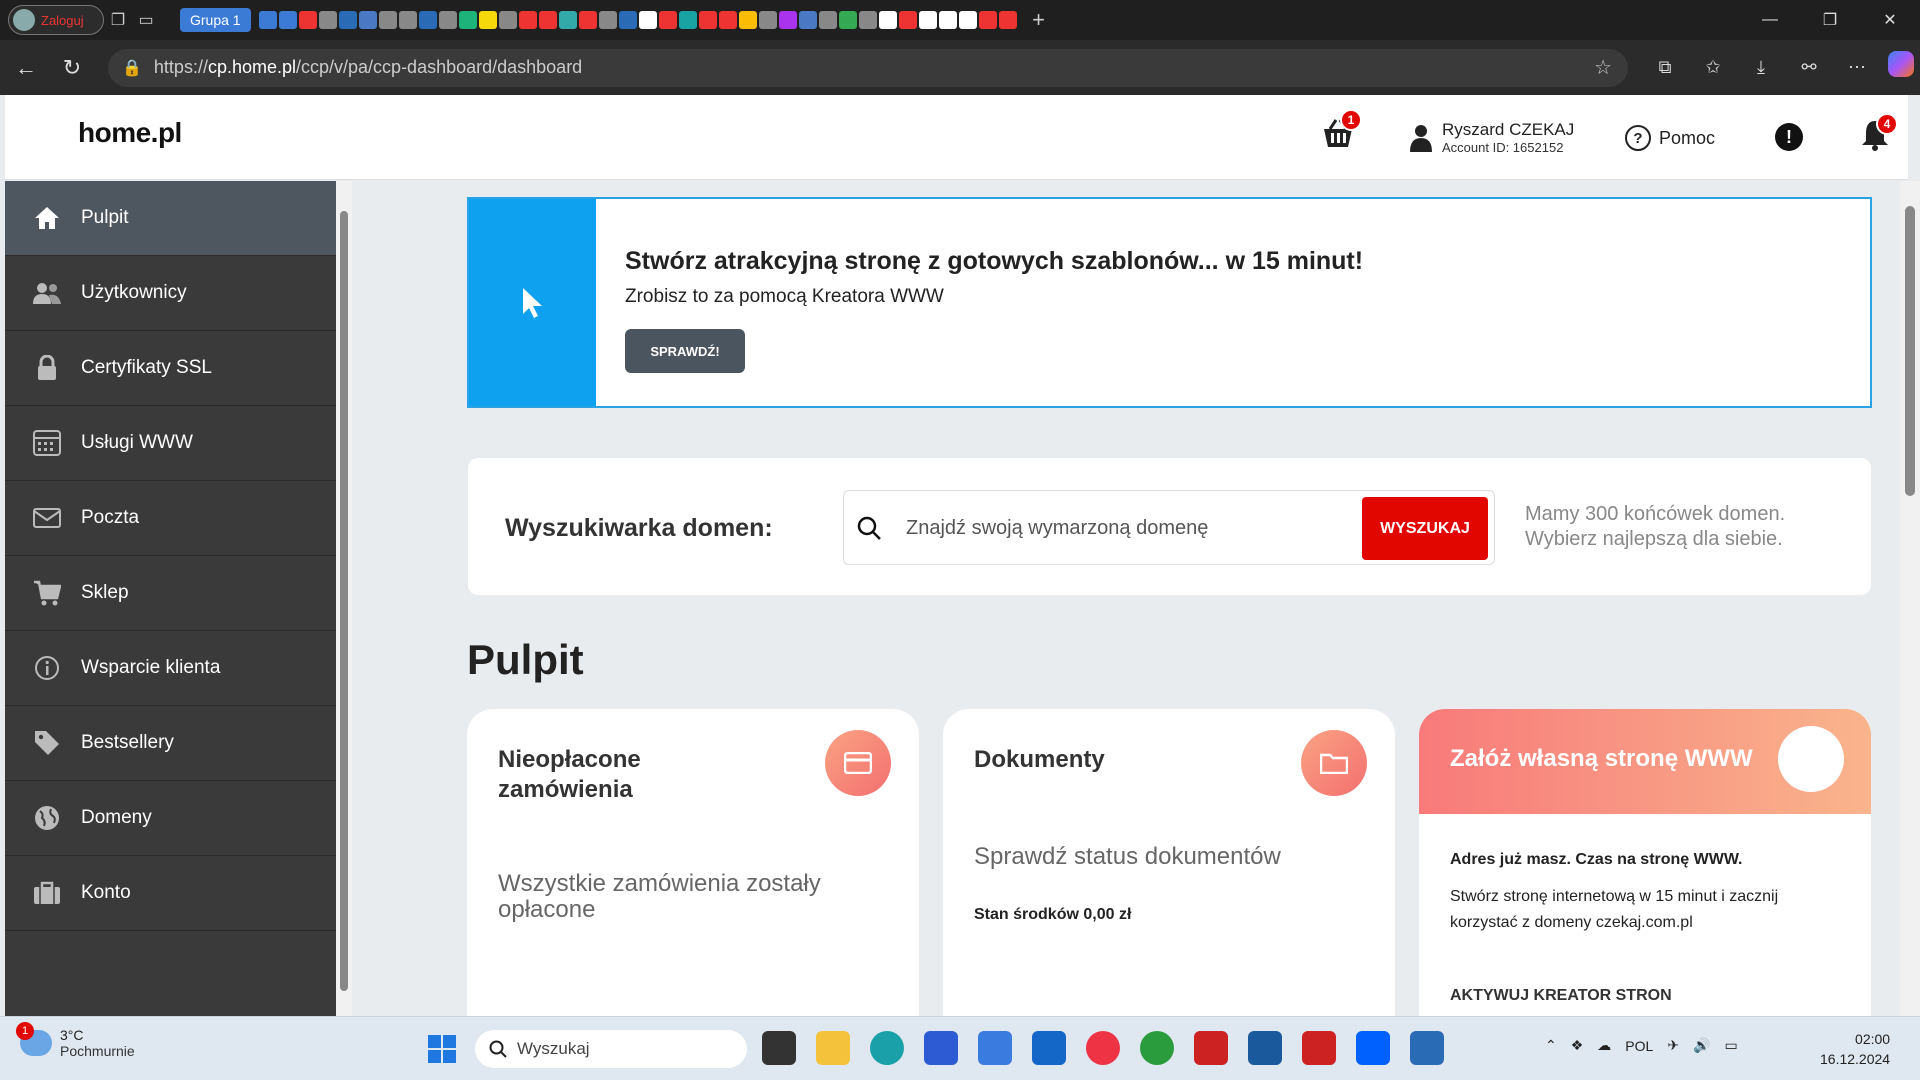  What do you see at coordinates (1857, 68) in the screenshot?
I see `more-menu-icon: ⋯` at bounding box center [1857, 68].